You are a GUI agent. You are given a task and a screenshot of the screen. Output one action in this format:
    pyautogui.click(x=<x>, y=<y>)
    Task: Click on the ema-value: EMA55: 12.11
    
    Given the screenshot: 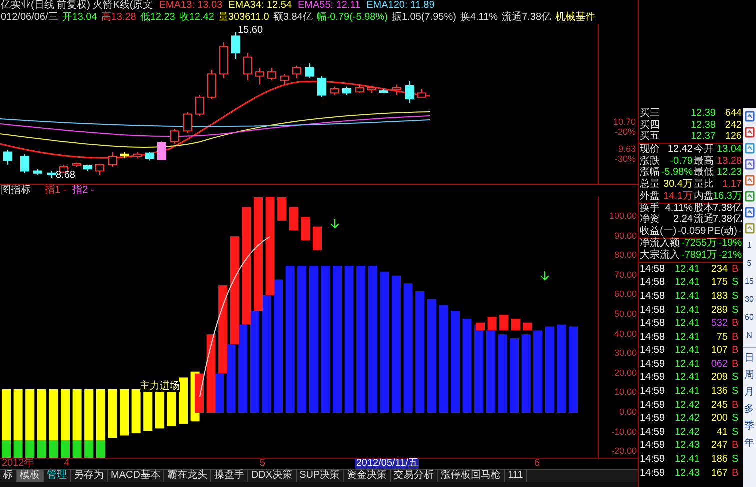 What is the action you would take?
    pyautogui.click(x=329, y=6)
    